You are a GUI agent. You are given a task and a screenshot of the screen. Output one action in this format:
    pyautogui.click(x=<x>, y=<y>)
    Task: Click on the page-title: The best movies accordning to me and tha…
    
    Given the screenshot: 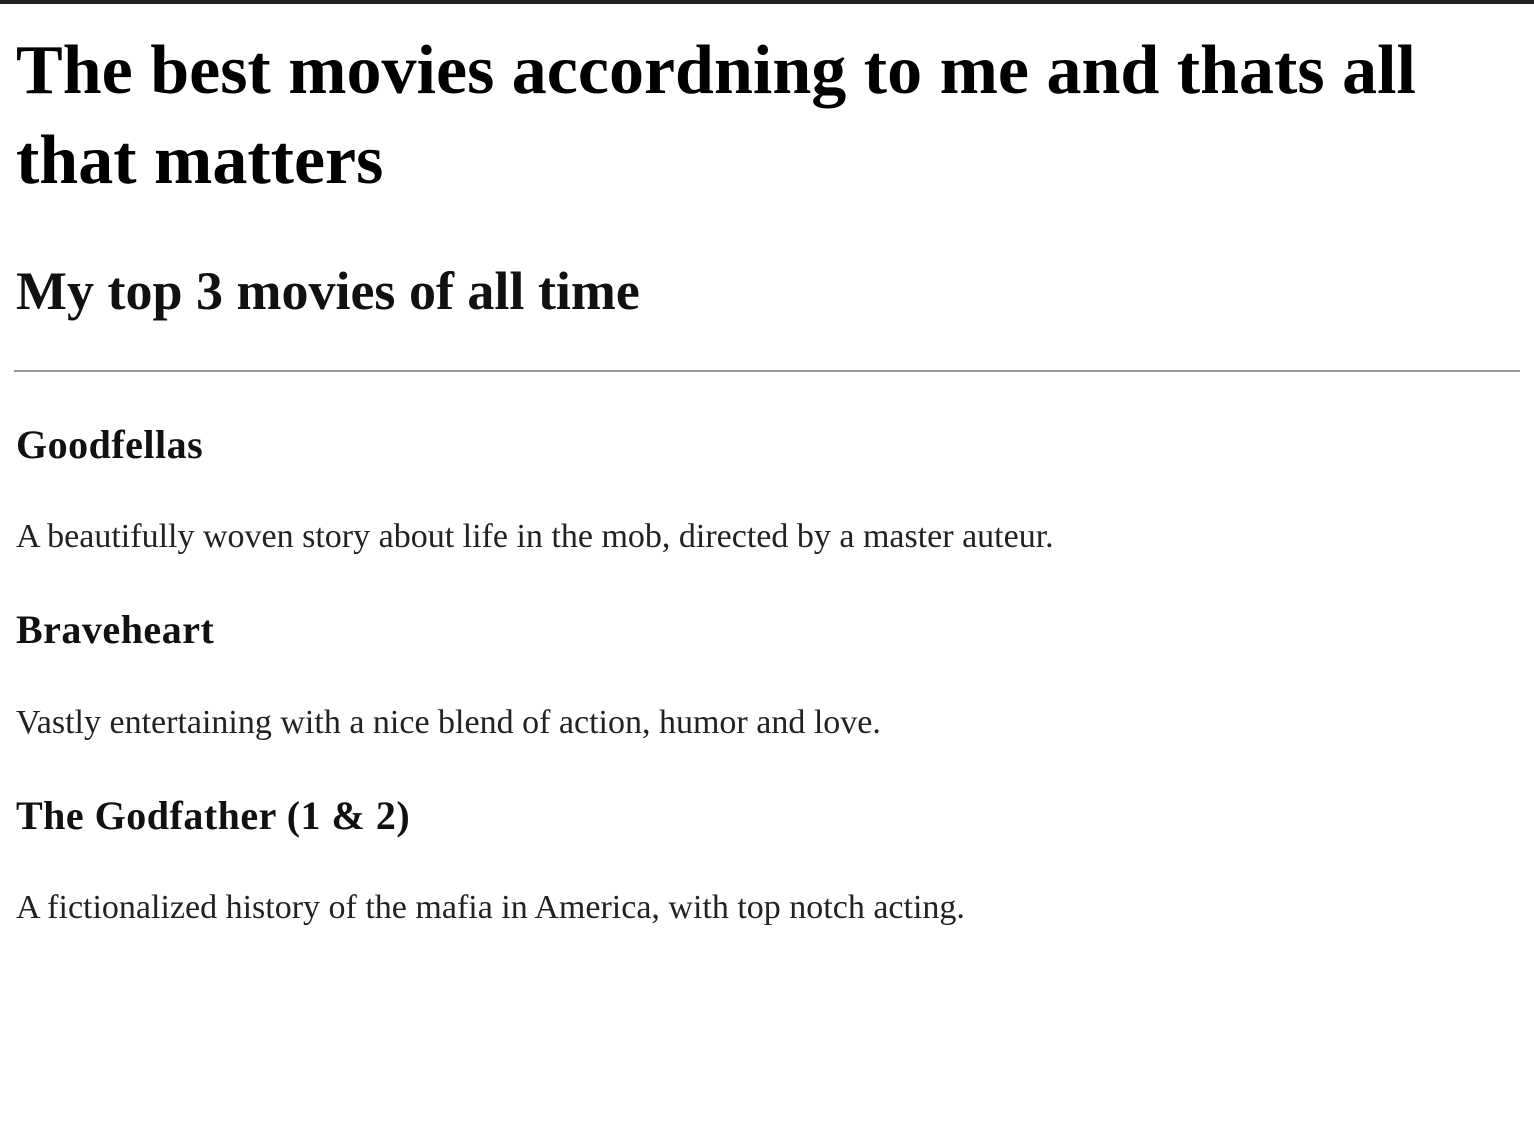 What is the action you would take?
    pyautogui.click(x=716, y=115)
    